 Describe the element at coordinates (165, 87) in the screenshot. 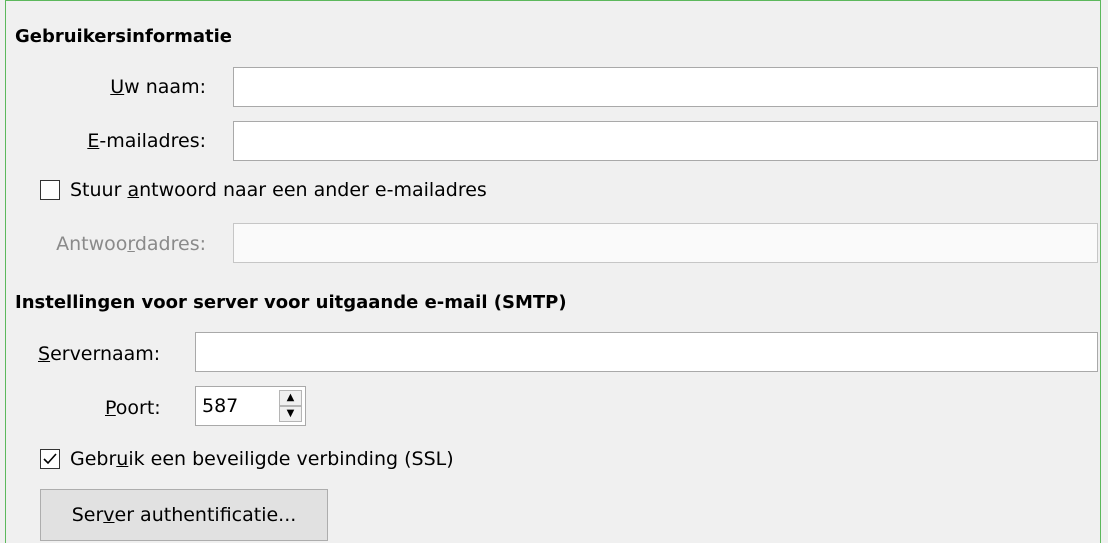

I see `name-label-text: w naam:` at that location.